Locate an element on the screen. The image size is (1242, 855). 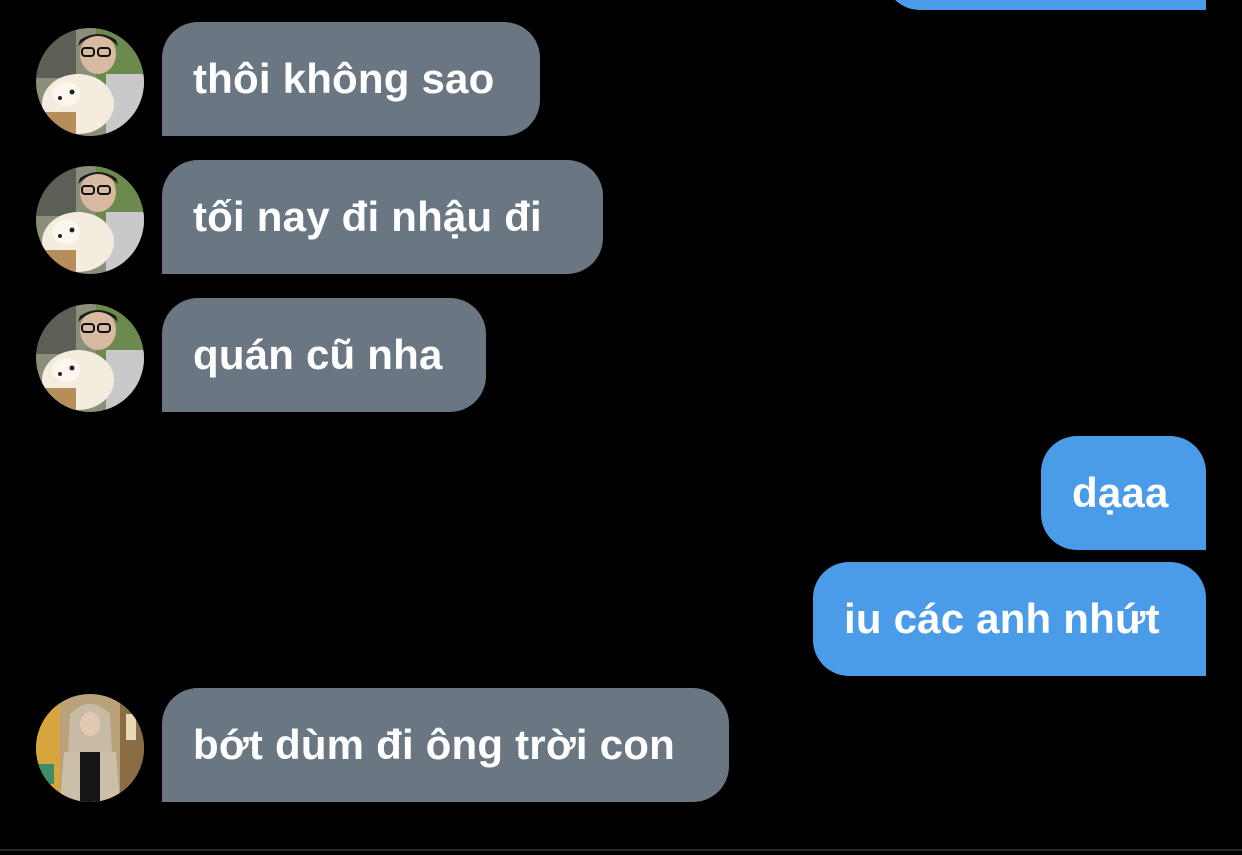
incoming-message-bubble: bớt dùm đi ông trời con is located at coordinates (445, 745).